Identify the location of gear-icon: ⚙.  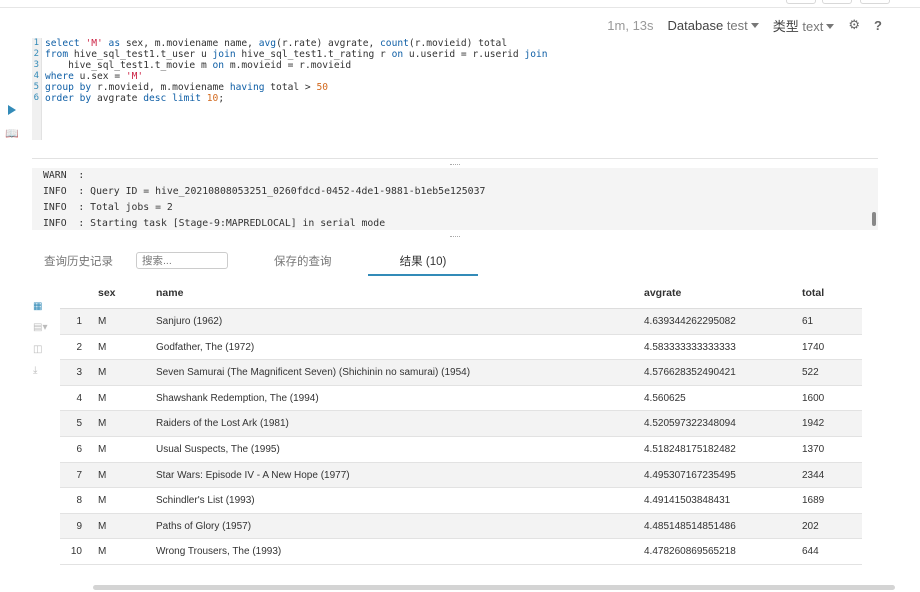
(854, 25).